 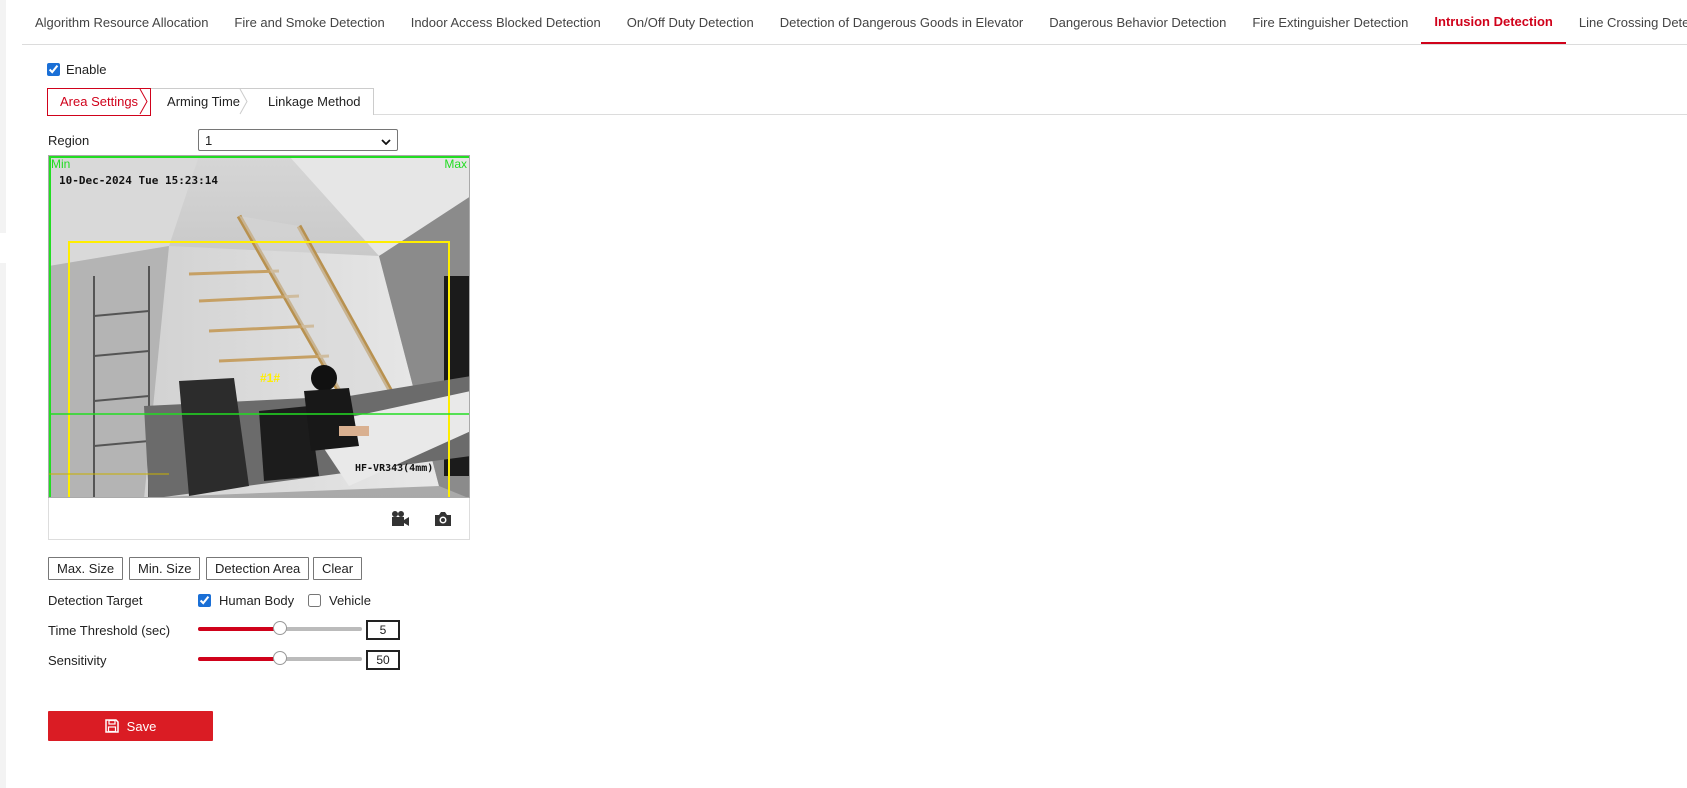 I want to click on time-threshold-thumb, so click(x=280, y=628).